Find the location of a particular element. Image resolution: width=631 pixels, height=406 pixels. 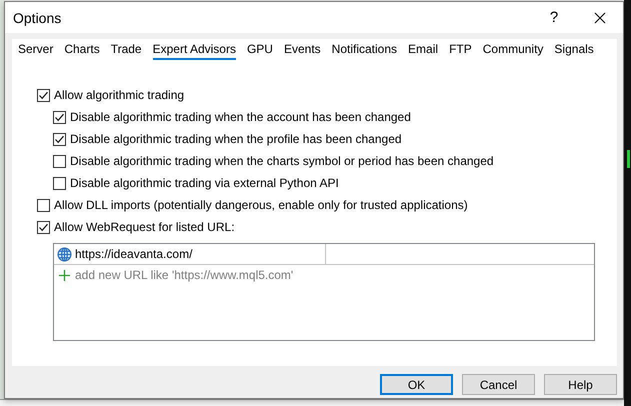

dialog-button: Cancel is located at coordinates (498, 384).